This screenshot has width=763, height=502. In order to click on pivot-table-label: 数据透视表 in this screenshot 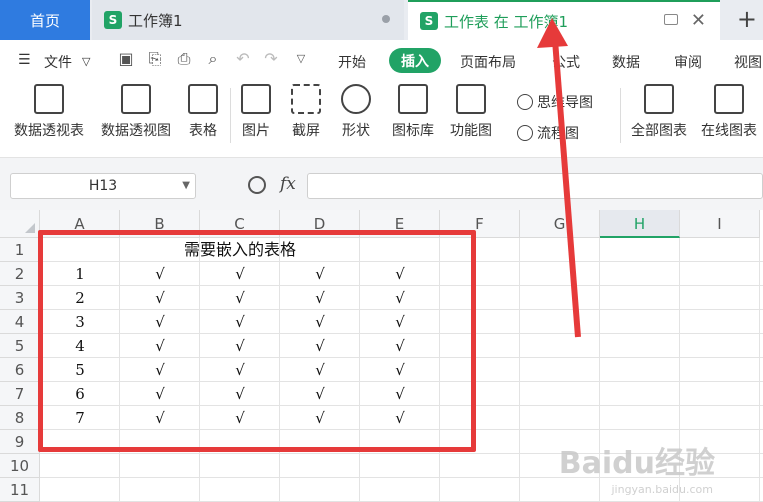, I will do `click(49, 131)`.